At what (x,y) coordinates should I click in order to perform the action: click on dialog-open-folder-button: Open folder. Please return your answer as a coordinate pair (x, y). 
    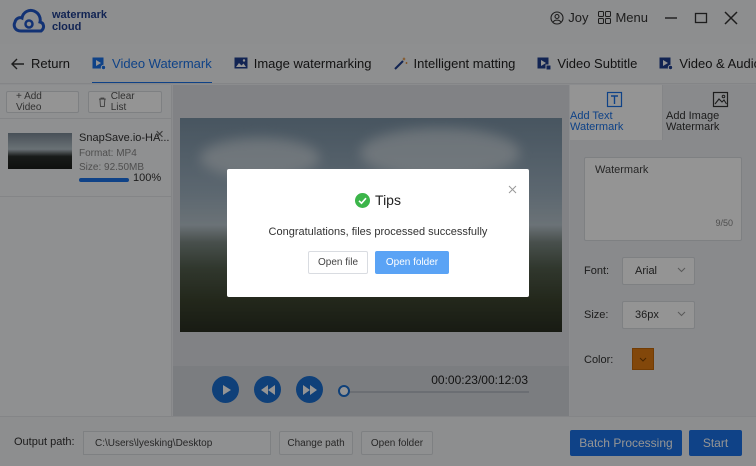
    Looking at the image, I should click on (412, 262).